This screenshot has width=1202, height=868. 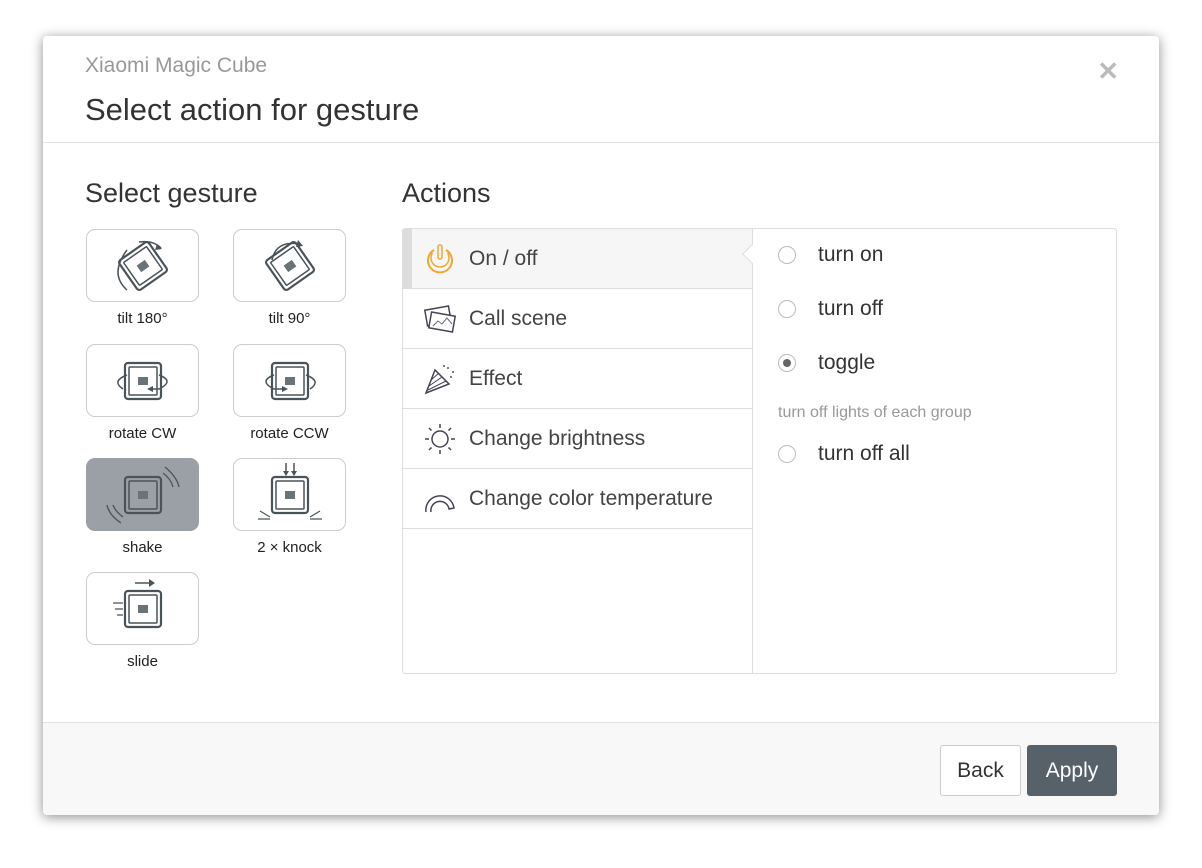 I want to click on rotate-ccw-icon, so click(x=290, y=381).